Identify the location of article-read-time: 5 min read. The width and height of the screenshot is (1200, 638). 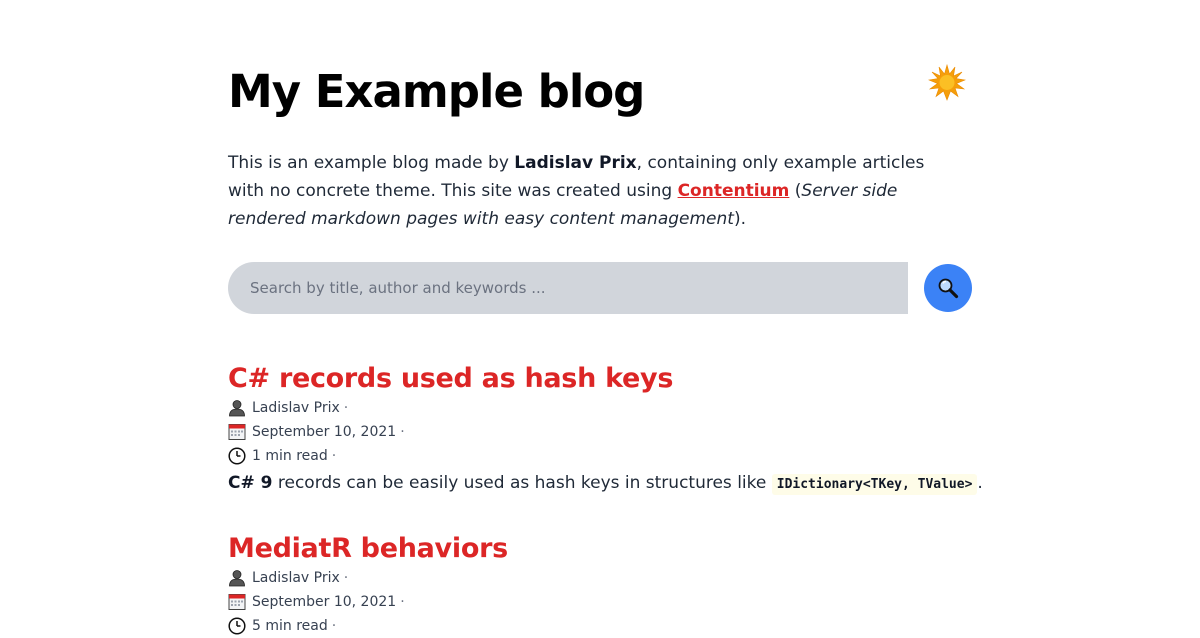
(290, 626).